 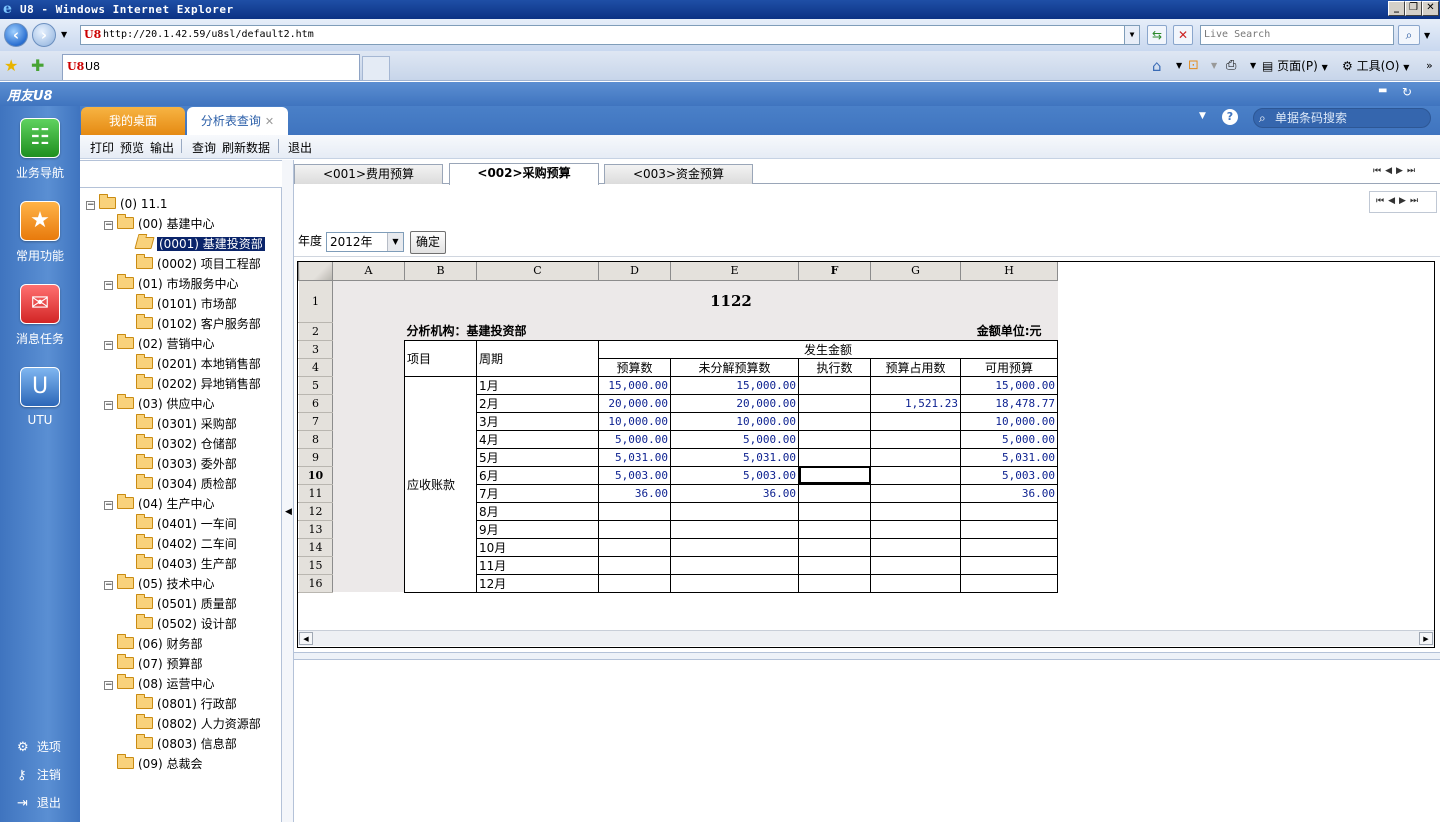 I want to click on page-navigator-buttons: ⏮◀▶⏭, so click(x=1399, y=201).